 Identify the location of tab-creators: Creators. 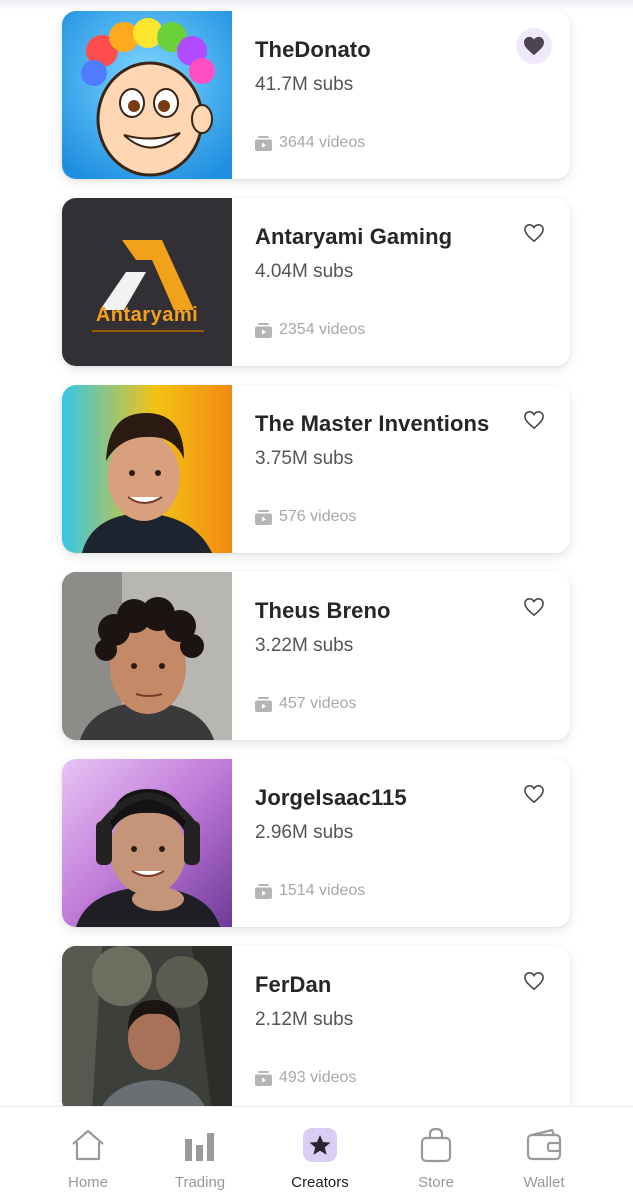
(320, 1154).